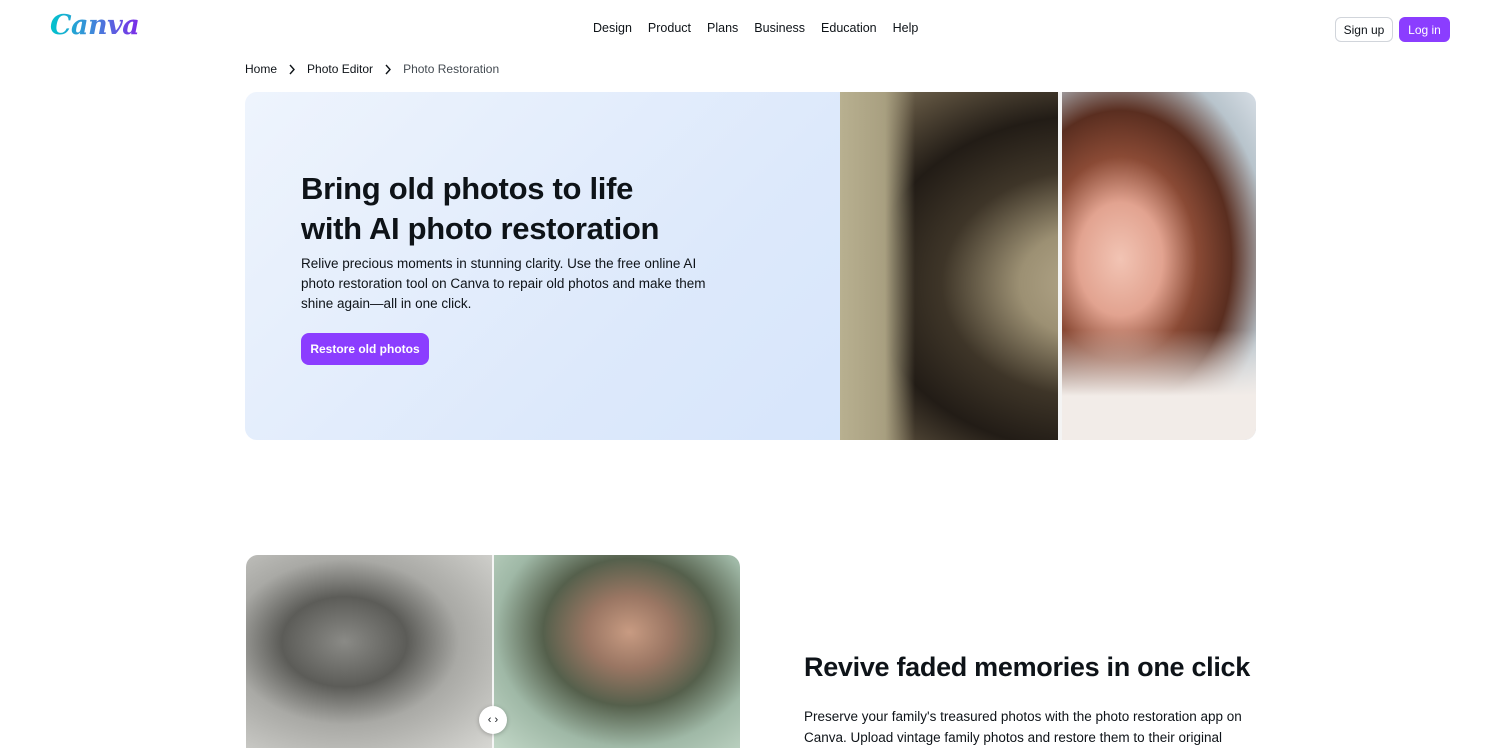 The width and height of the screenshot is (1500, 748). What do you see at coordinates (467, 188) in the screenshot?
I see `hero-title-line-1: Bring old photos to life` at bounding box center [467, 188].